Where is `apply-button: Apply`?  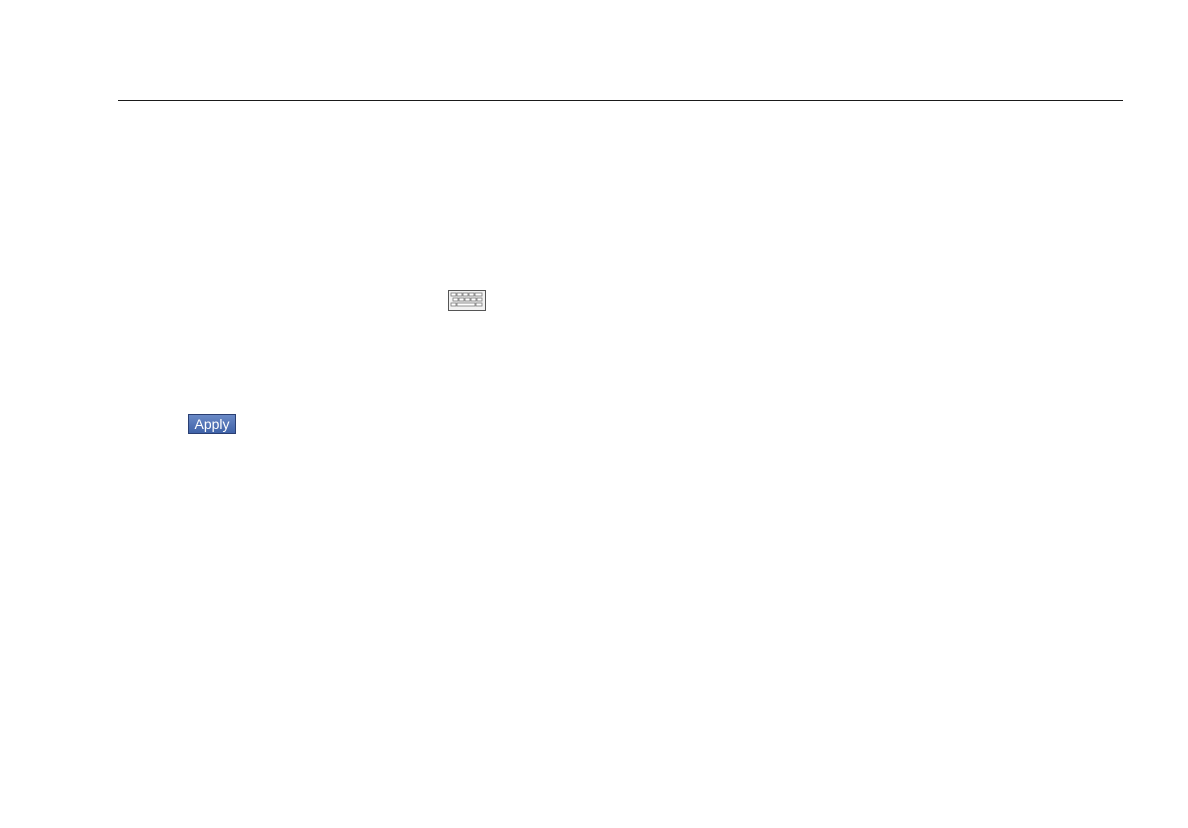 apply-button: Apply is located at coordinates (212, 424).